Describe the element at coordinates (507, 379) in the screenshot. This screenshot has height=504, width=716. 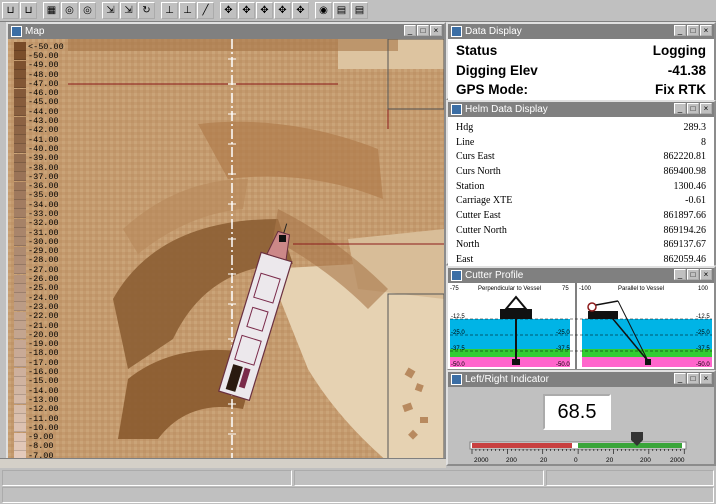
I see `lr-title: Left/Right Indicator` at that location.